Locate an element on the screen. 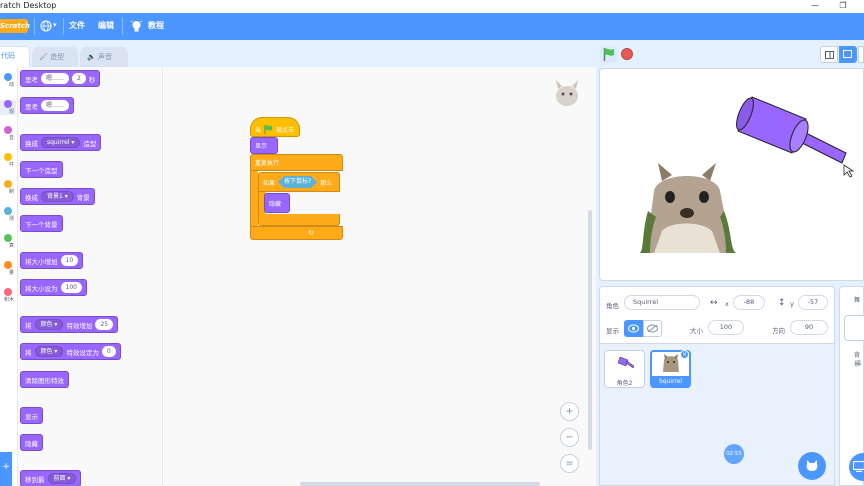  block-text: 背景 is located at coordinates (83, 197).